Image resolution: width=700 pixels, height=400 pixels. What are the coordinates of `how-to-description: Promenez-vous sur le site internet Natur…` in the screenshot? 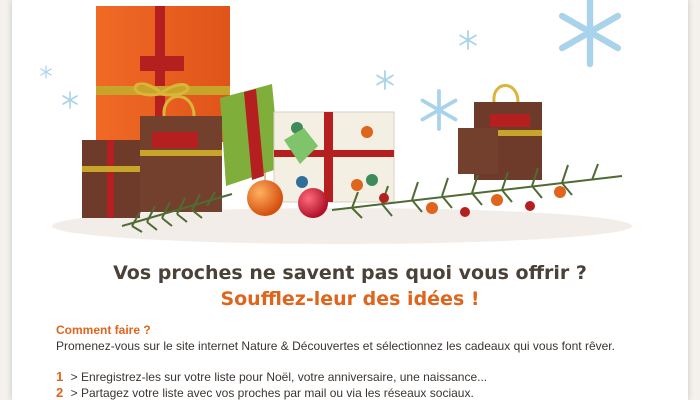 It's located at (335, 346).